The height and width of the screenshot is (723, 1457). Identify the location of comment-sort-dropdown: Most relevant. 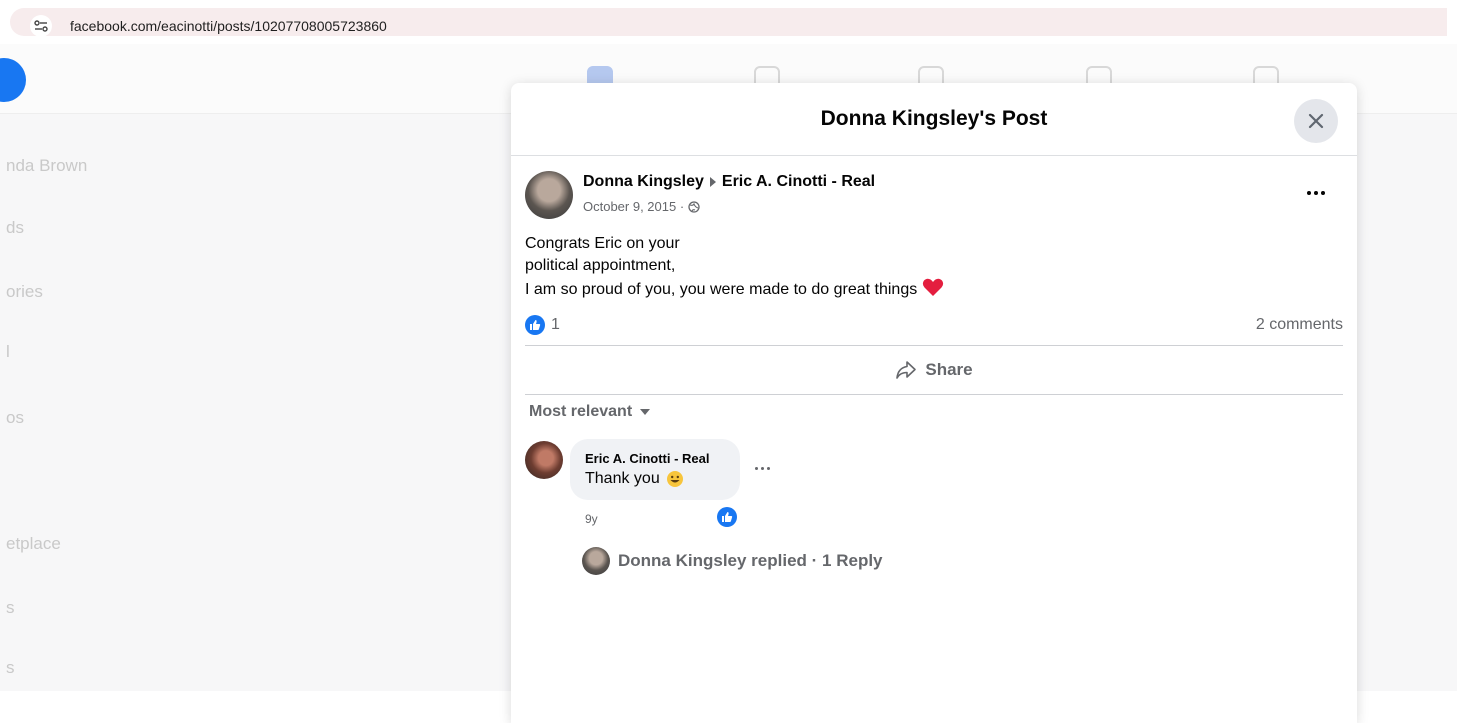
(590, 412).